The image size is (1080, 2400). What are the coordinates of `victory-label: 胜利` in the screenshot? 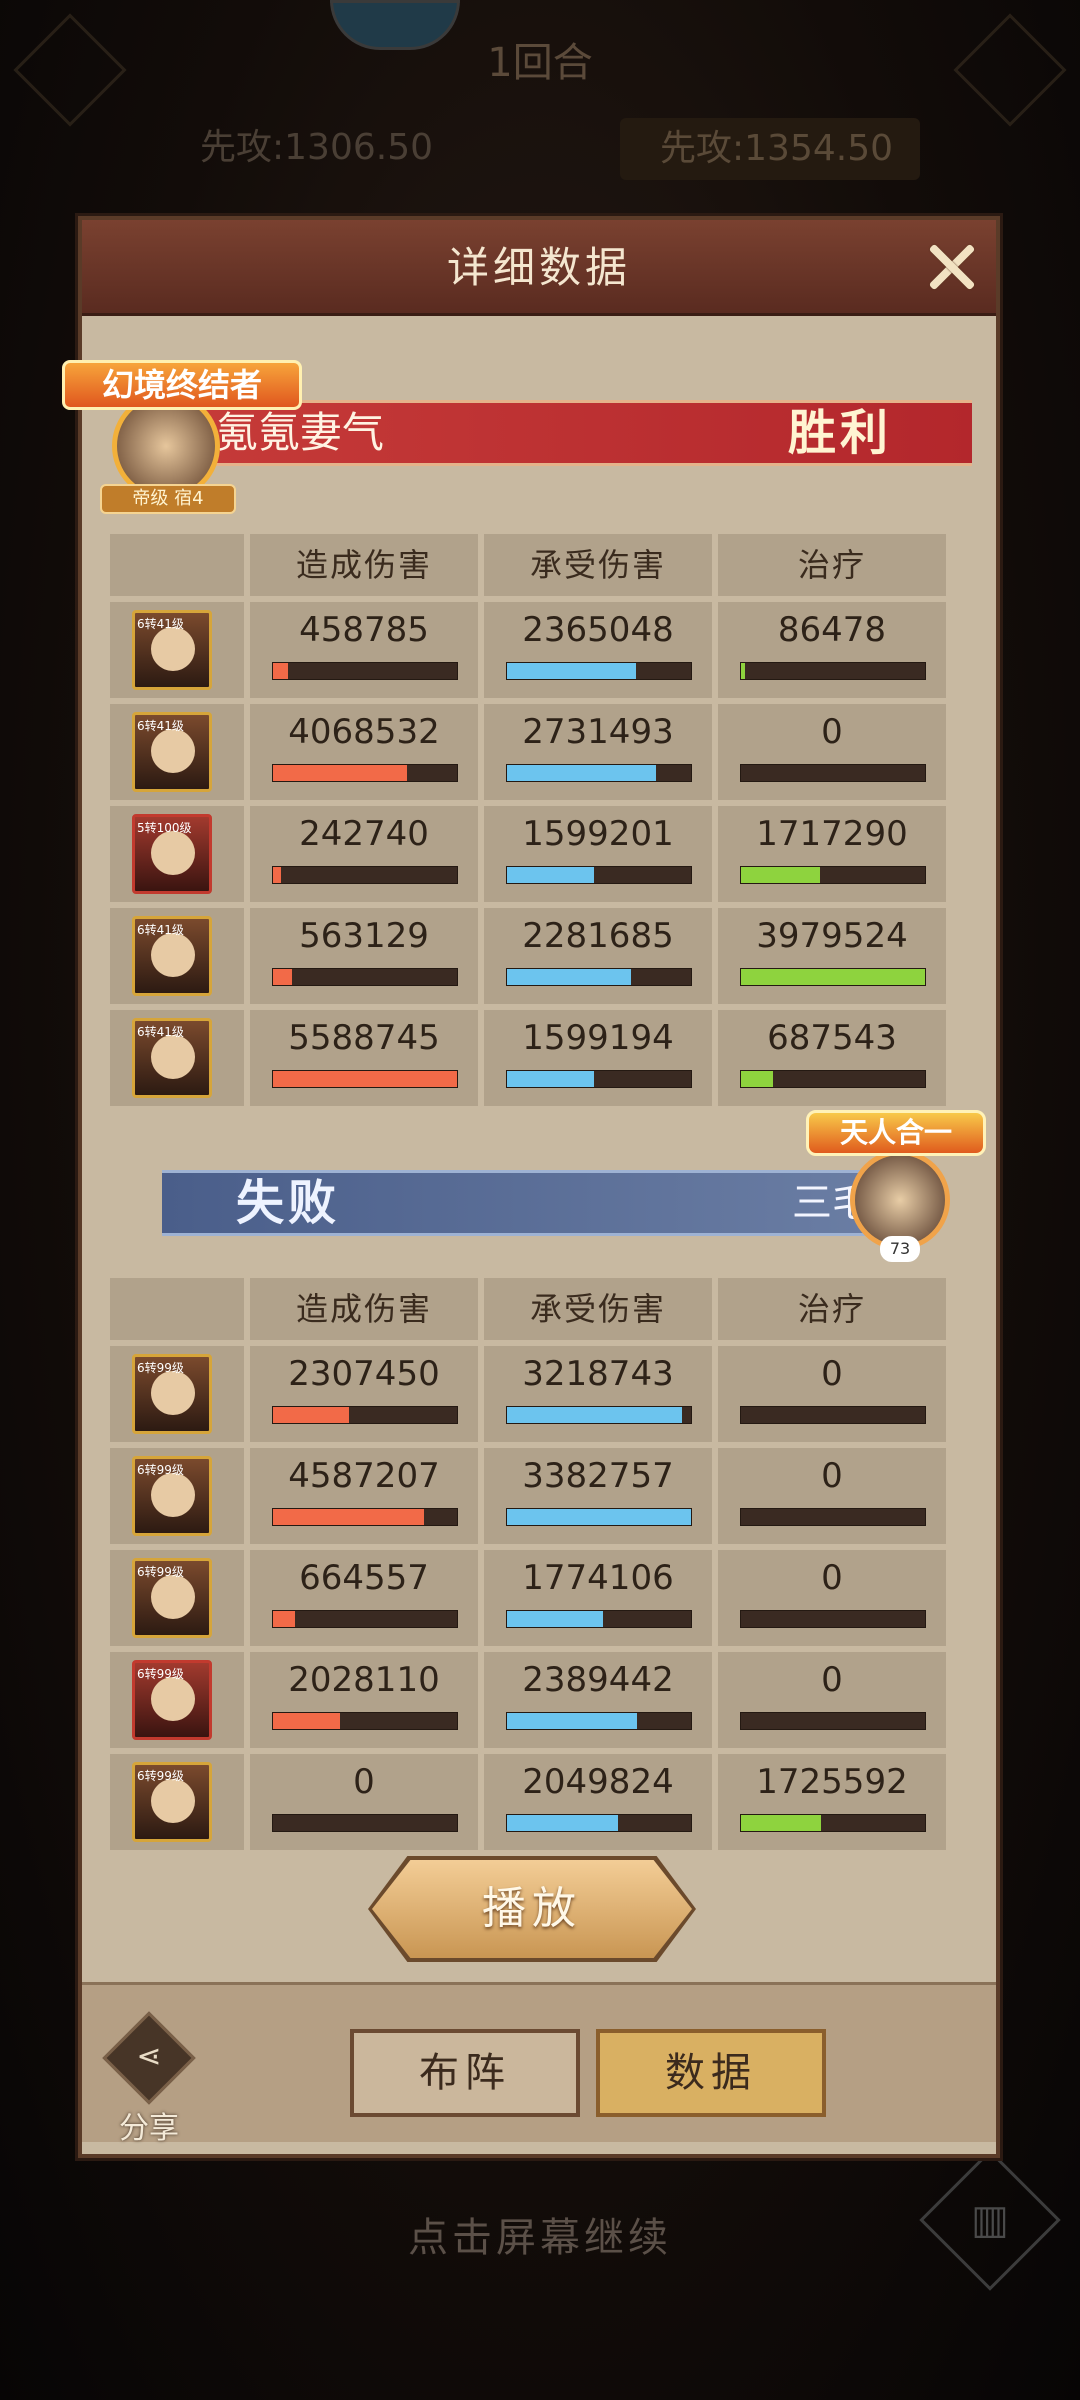 It's located at (839, 433).